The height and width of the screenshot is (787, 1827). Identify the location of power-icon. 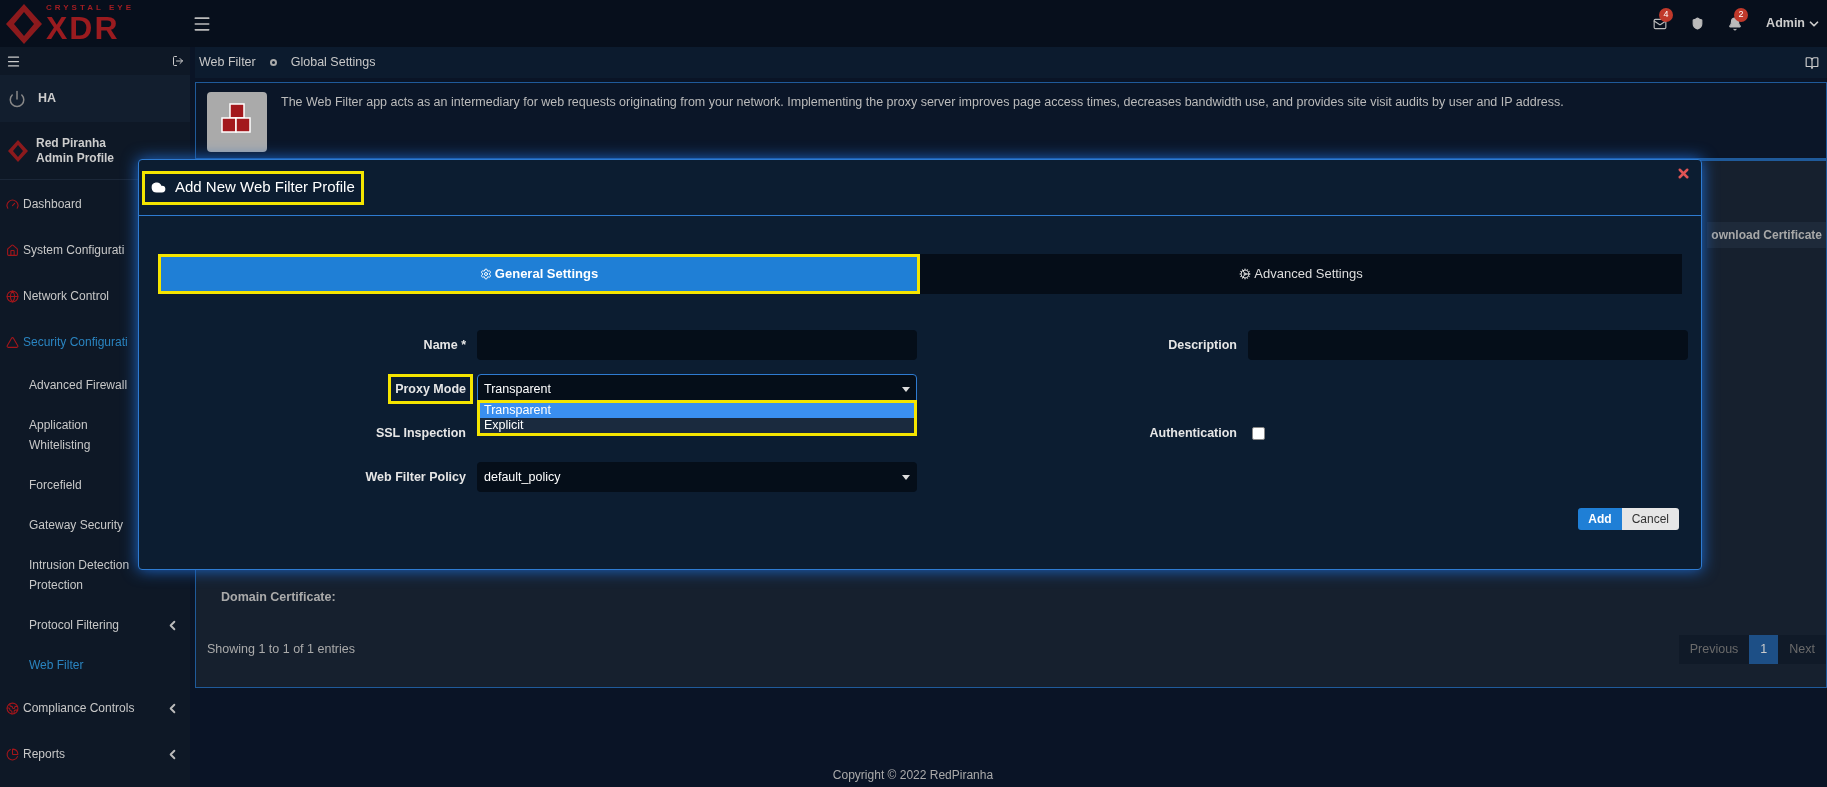
(17, 98).